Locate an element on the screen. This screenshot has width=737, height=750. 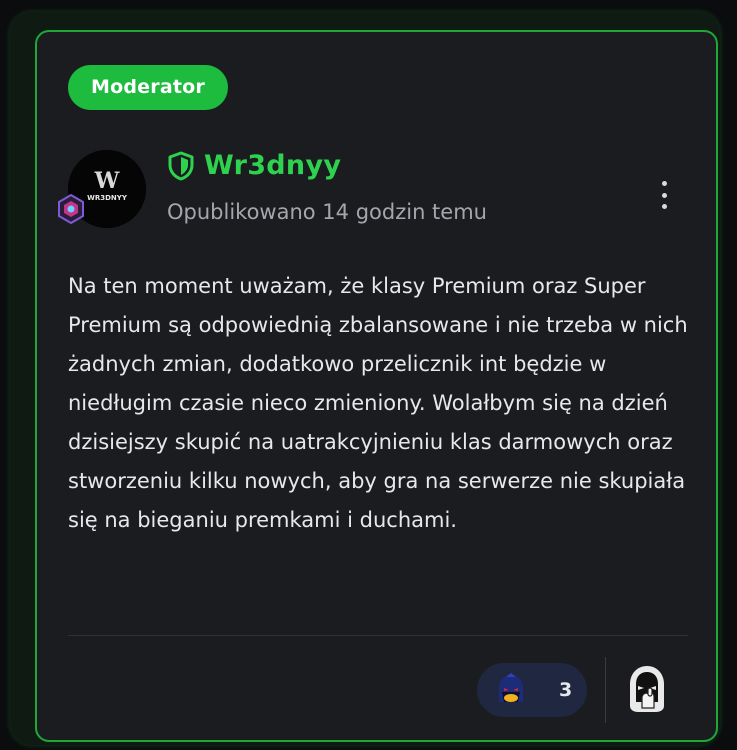
more-options-button is located at coordinates (664, 195).